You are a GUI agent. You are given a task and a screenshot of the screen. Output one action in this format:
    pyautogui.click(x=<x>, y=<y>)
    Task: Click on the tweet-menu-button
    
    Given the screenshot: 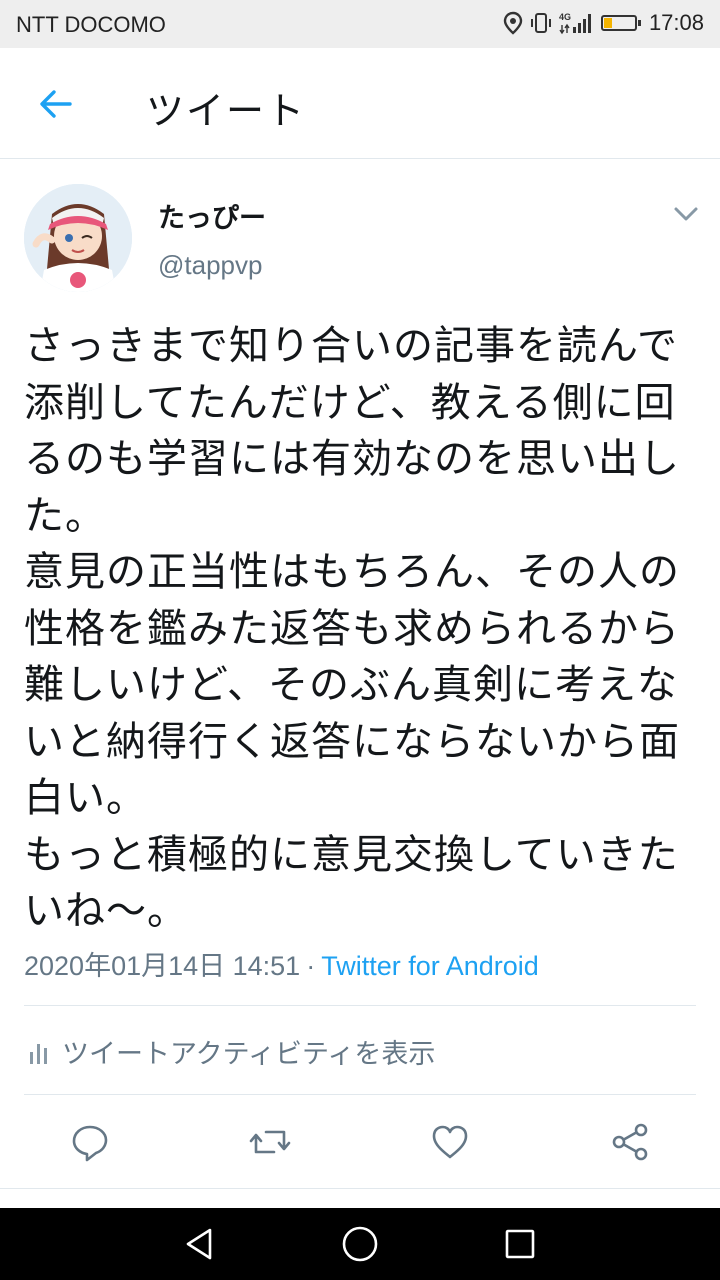 What is the action you would take?
    pyautogui.click(x=686, y=214)
    